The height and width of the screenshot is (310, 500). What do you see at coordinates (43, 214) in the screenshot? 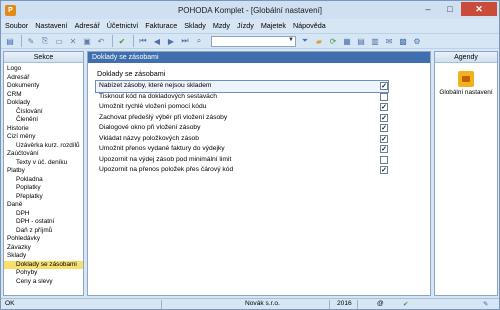
I see `tree-item-dph: DPH` at bounding box center [43, 214].